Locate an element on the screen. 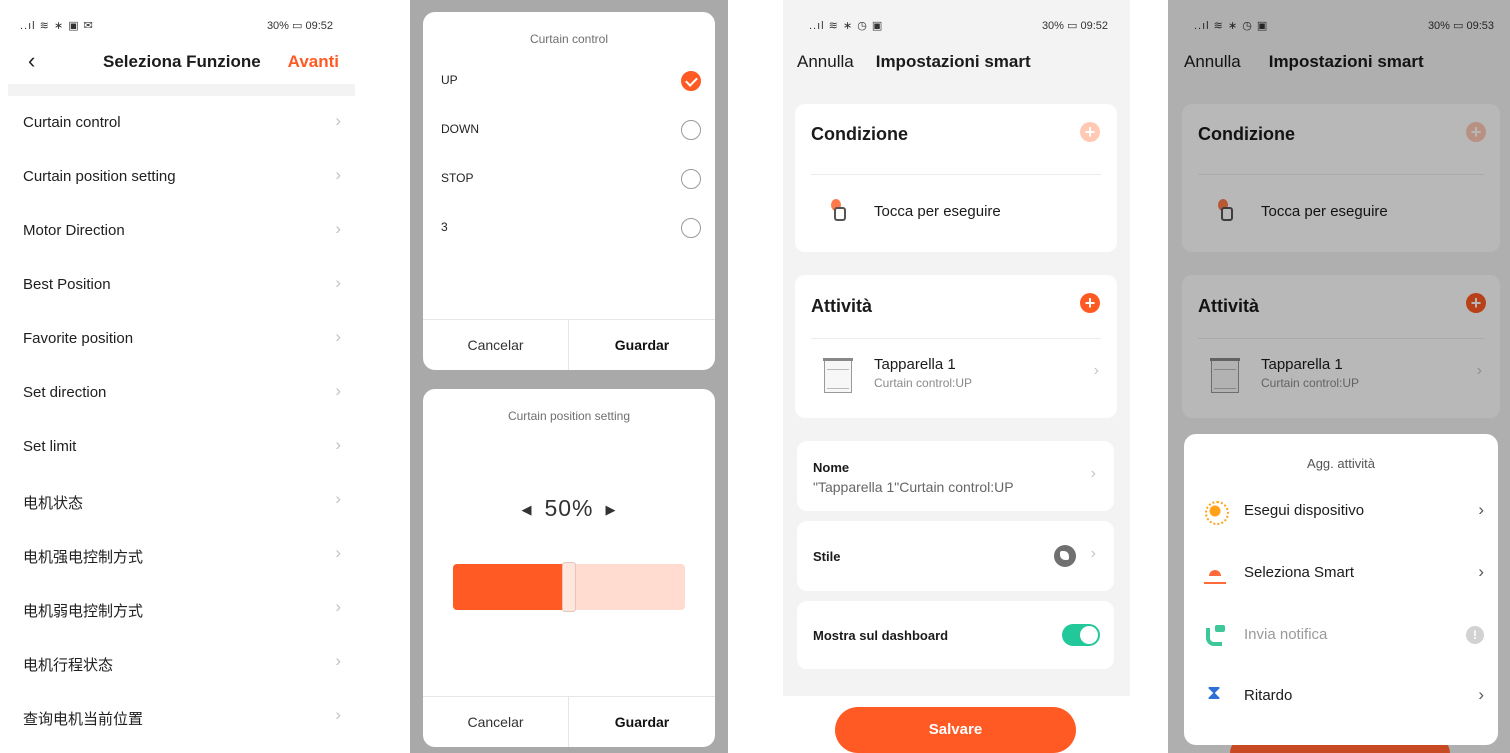 The image size is (1510, 753). device-name: Tapparella 1 is located at coordinates (915, 364).